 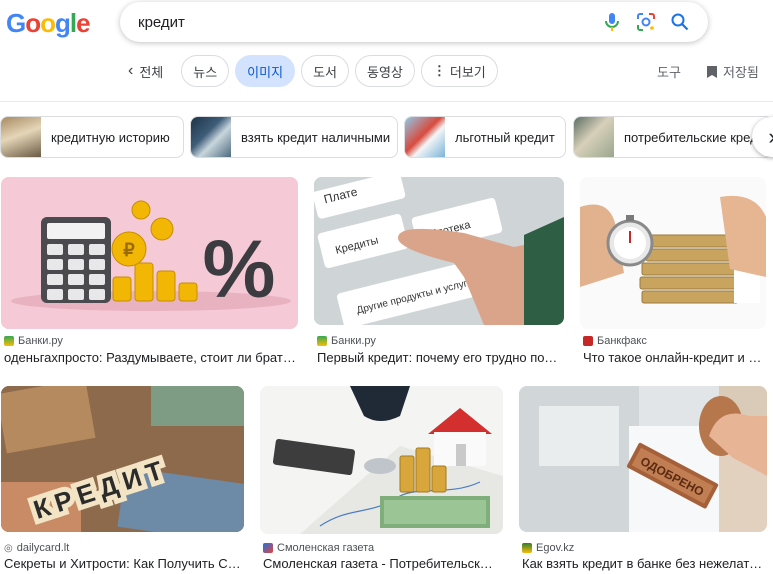 I want to click on related-chip: льготный кредит, so click(x=485, y=137).